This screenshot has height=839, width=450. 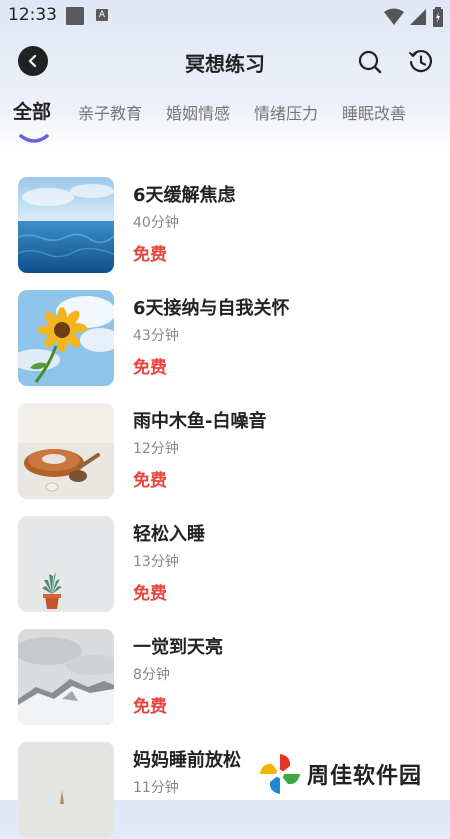 What do you see at coordinates (225, 16) in the screenshot?
I see `status-bar: 12:33 A` at bounding box center [225, 16].